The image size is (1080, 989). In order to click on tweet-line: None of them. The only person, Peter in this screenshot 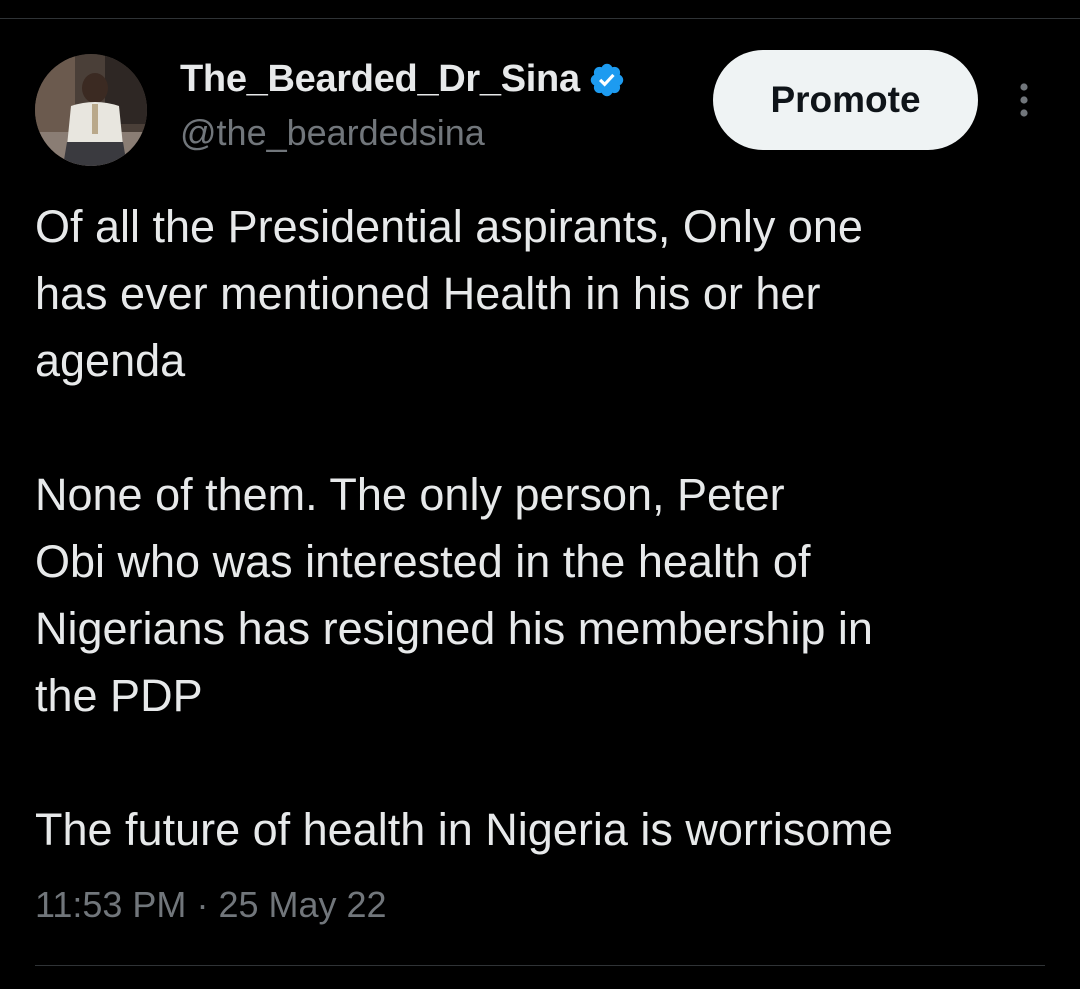, I will do `click(410, 494)`.